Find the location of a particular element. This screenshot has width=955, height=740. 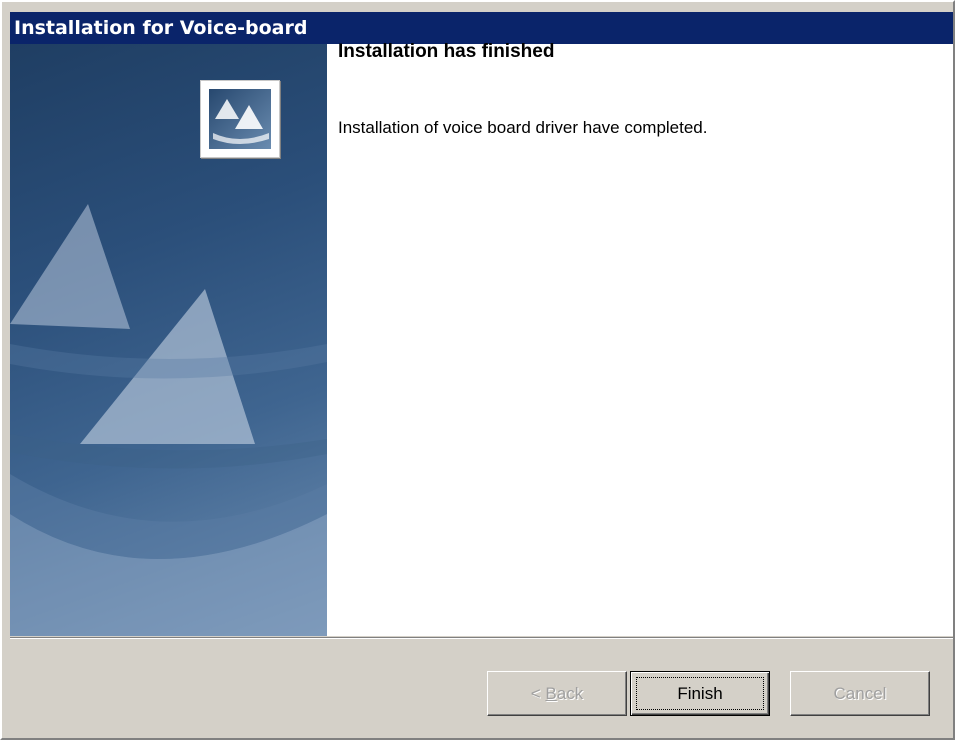

divider is located at coordinates (481, 638).